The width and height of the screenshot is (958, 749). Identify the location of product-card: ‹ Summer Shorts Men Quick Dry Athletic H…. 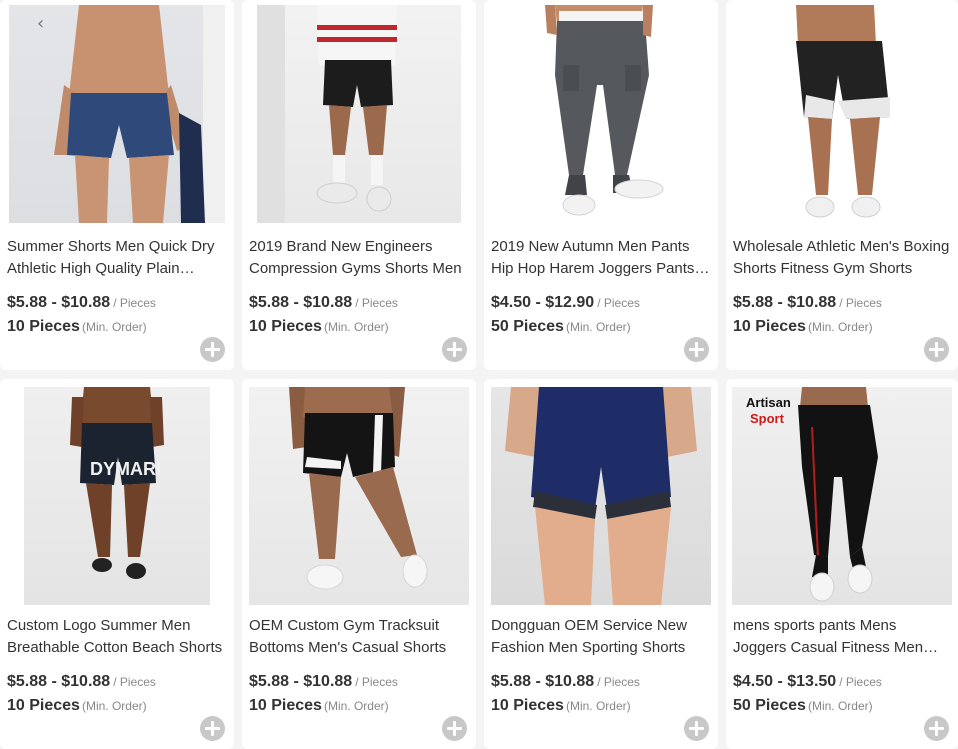
(117, 185).